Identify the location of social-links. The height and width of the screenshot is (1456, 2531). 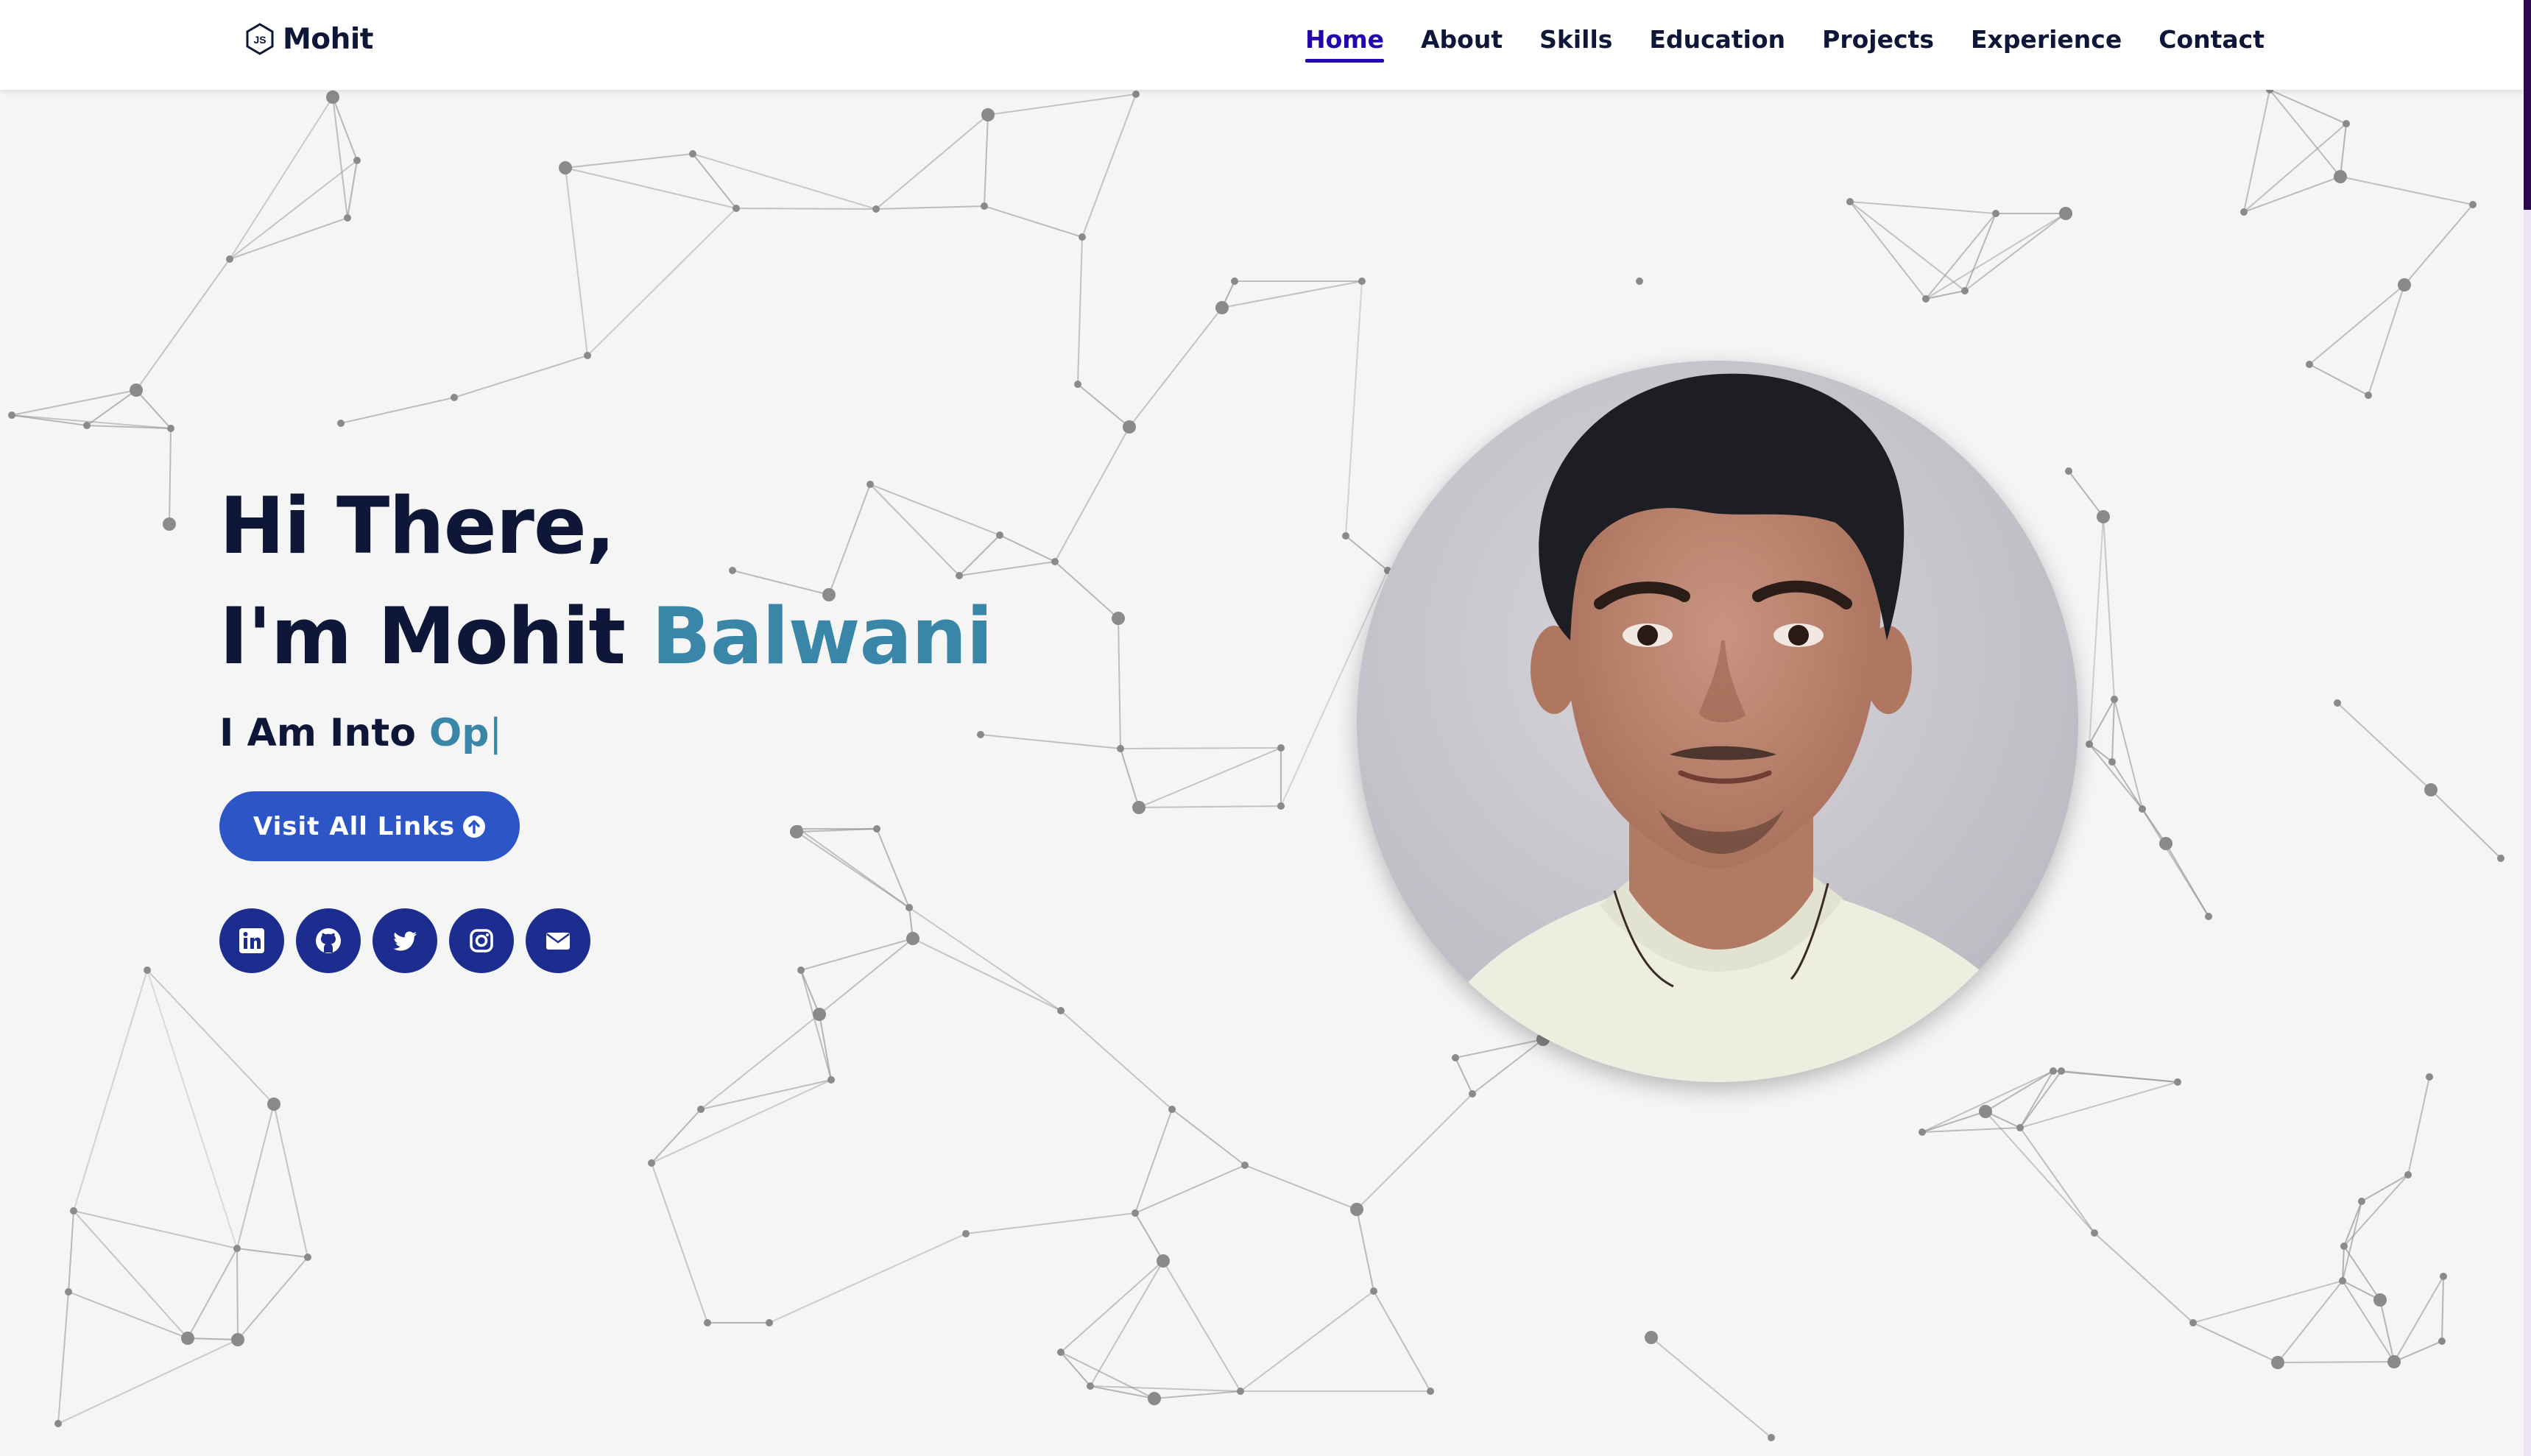
(405, 940).